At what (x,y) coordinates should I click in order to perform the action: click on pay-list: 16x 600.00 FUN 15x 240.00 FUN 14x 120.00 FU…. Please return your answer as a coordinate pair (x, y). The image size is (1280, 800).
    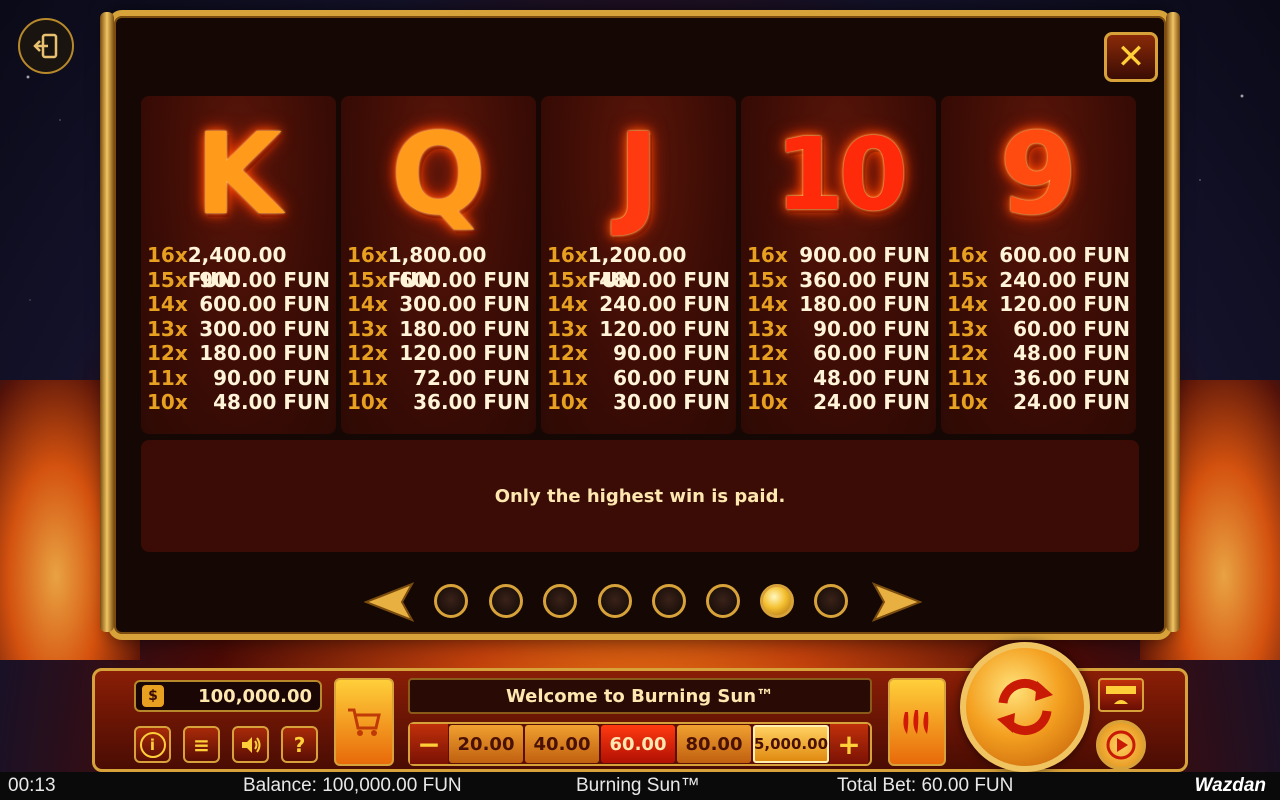
    Looking at the image, I should click on (1038, 329).